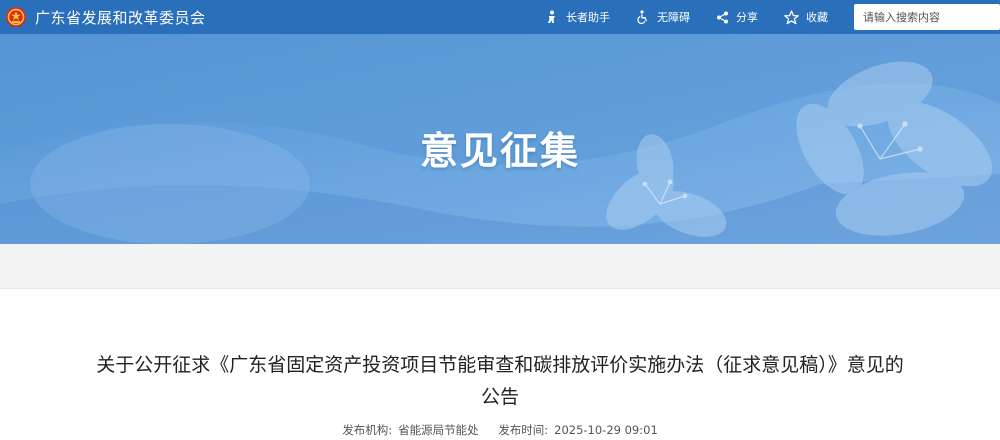 Image resolution: width=1000 pixels, height=440 pixels. Describe the element at coordinates (499, 151) in the screenshot. I see `banner-title: 意见征集` at that location.